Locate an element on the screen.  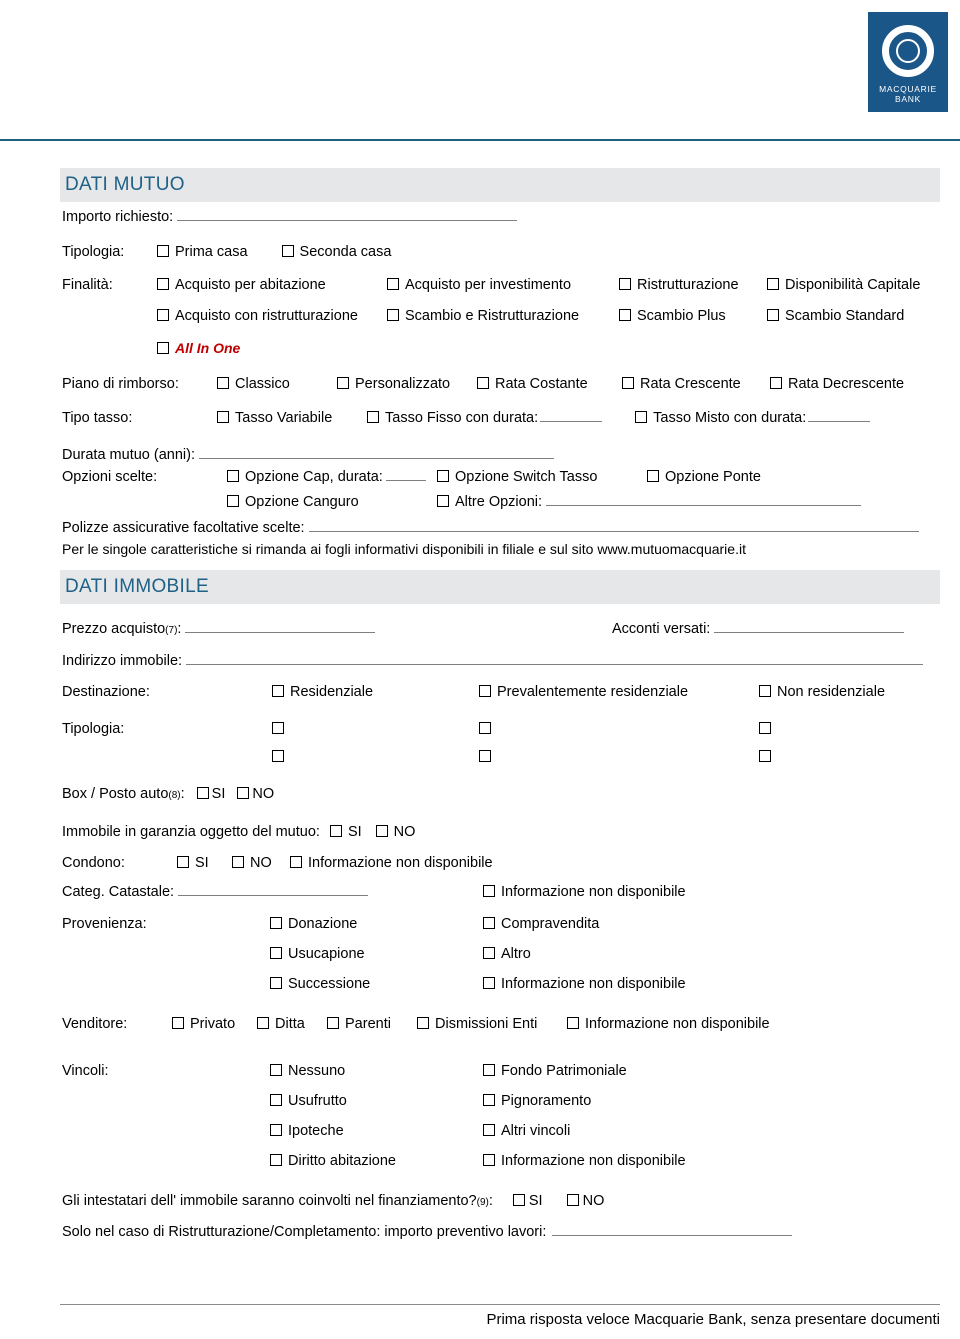
checkbox-opzione-switch-tasso: Opzione Switch Tasso is located at coordinates (542, 477).